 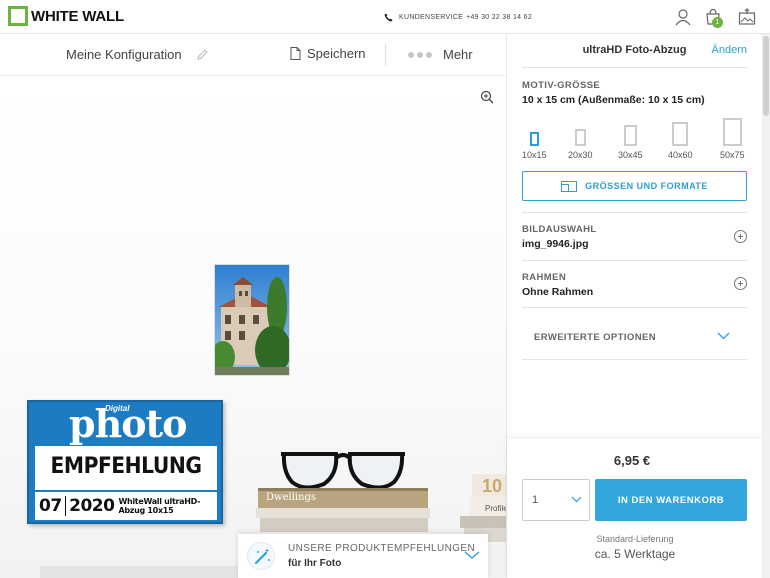 I want to click on size-section-label: MOTIV-GRÖSSE, so click(x=561, y=85).